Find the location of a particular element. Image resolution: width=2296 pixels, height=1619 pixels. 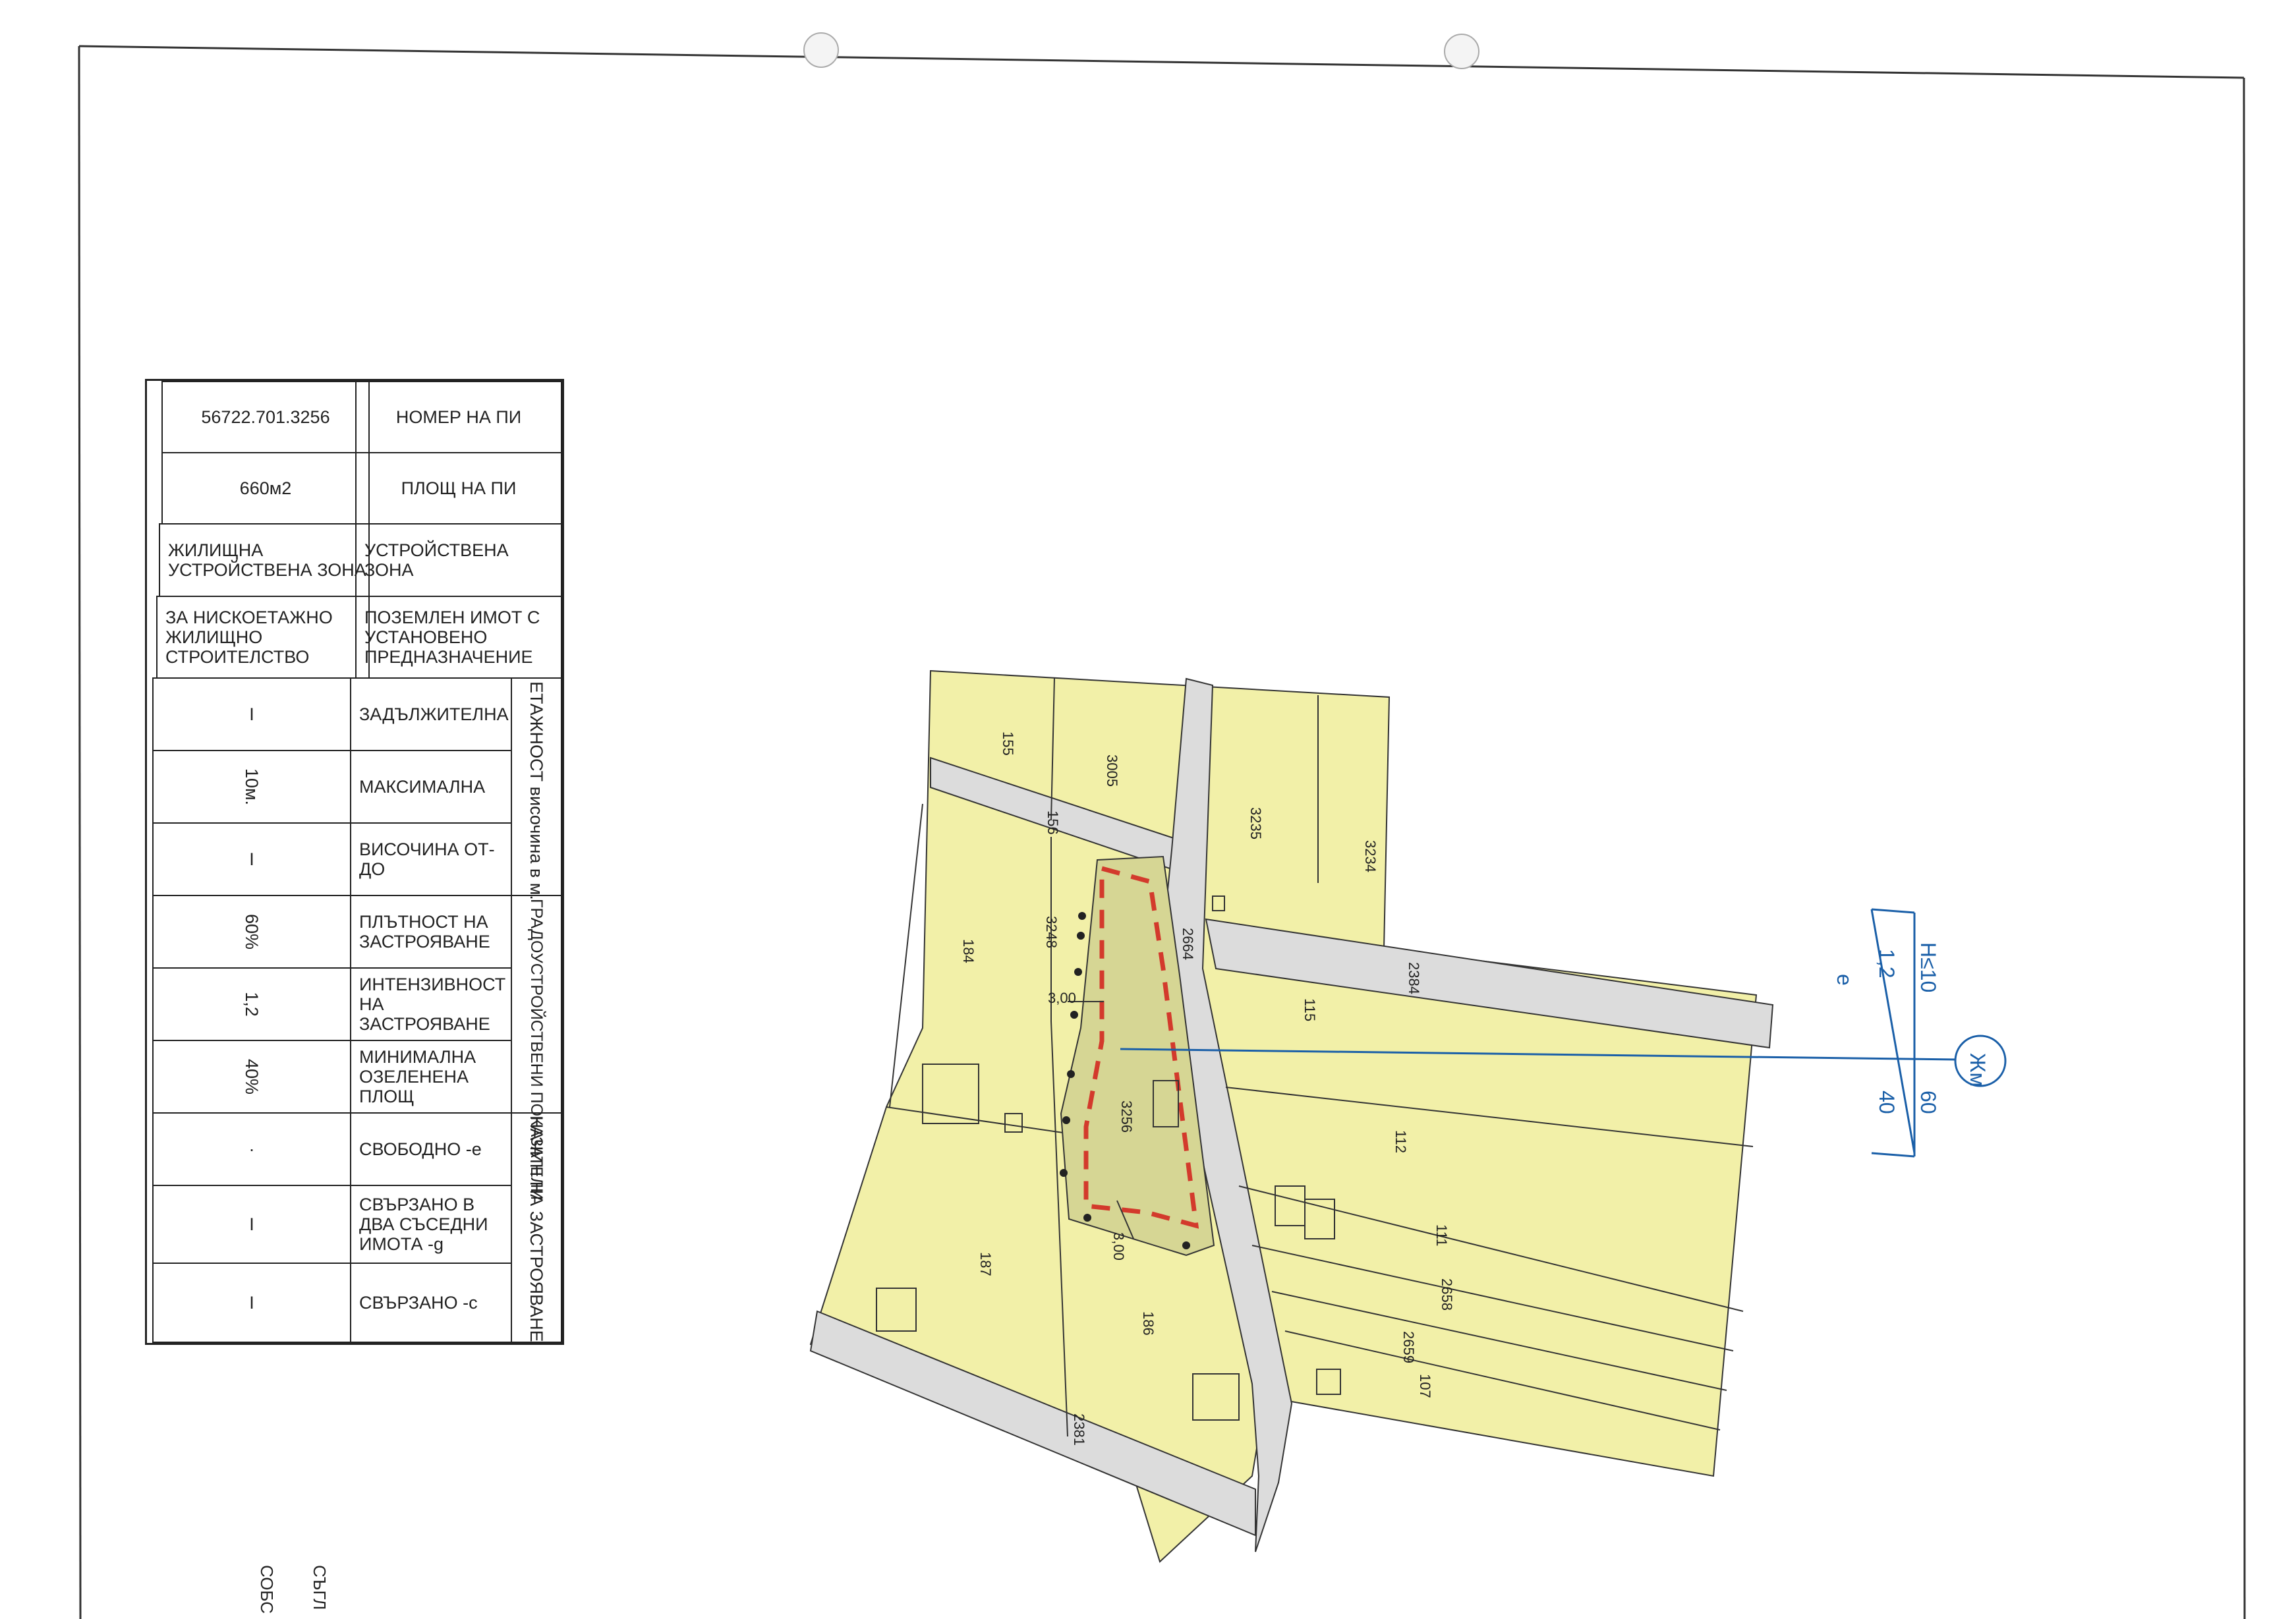

parcel-number: 3235 is located at coordinates (1256, 823).